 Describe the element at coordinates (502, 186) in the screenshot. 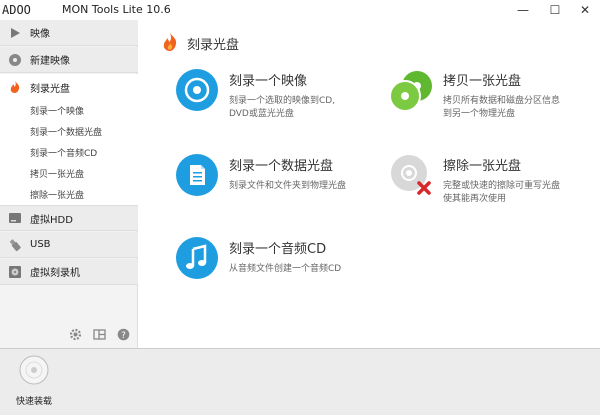

I see `action-desc-line: 完整或快速的擦除可重写光盘` at that location.